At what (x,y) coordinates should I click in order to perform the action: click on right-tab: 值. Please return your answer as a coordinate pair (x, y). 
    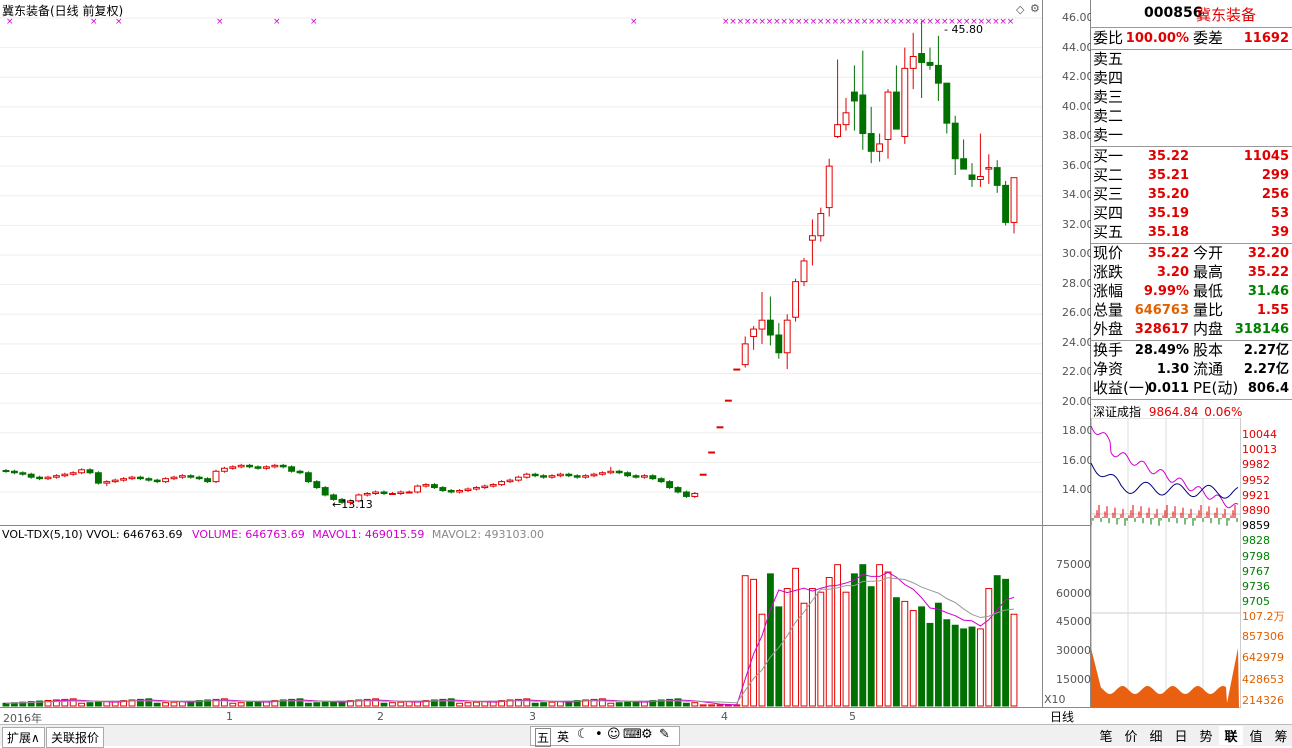
    Looking at the image, I should click on (1256, 735).